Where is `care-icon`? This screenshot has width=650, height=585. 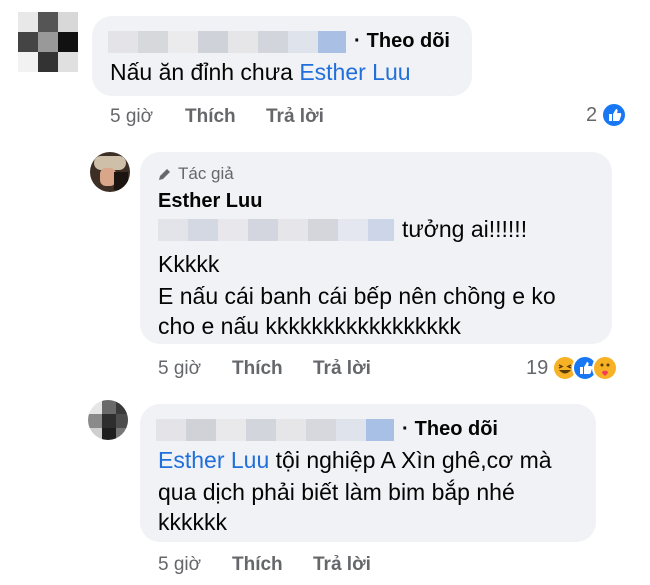
care-icon is located at coordinates (605, 368).